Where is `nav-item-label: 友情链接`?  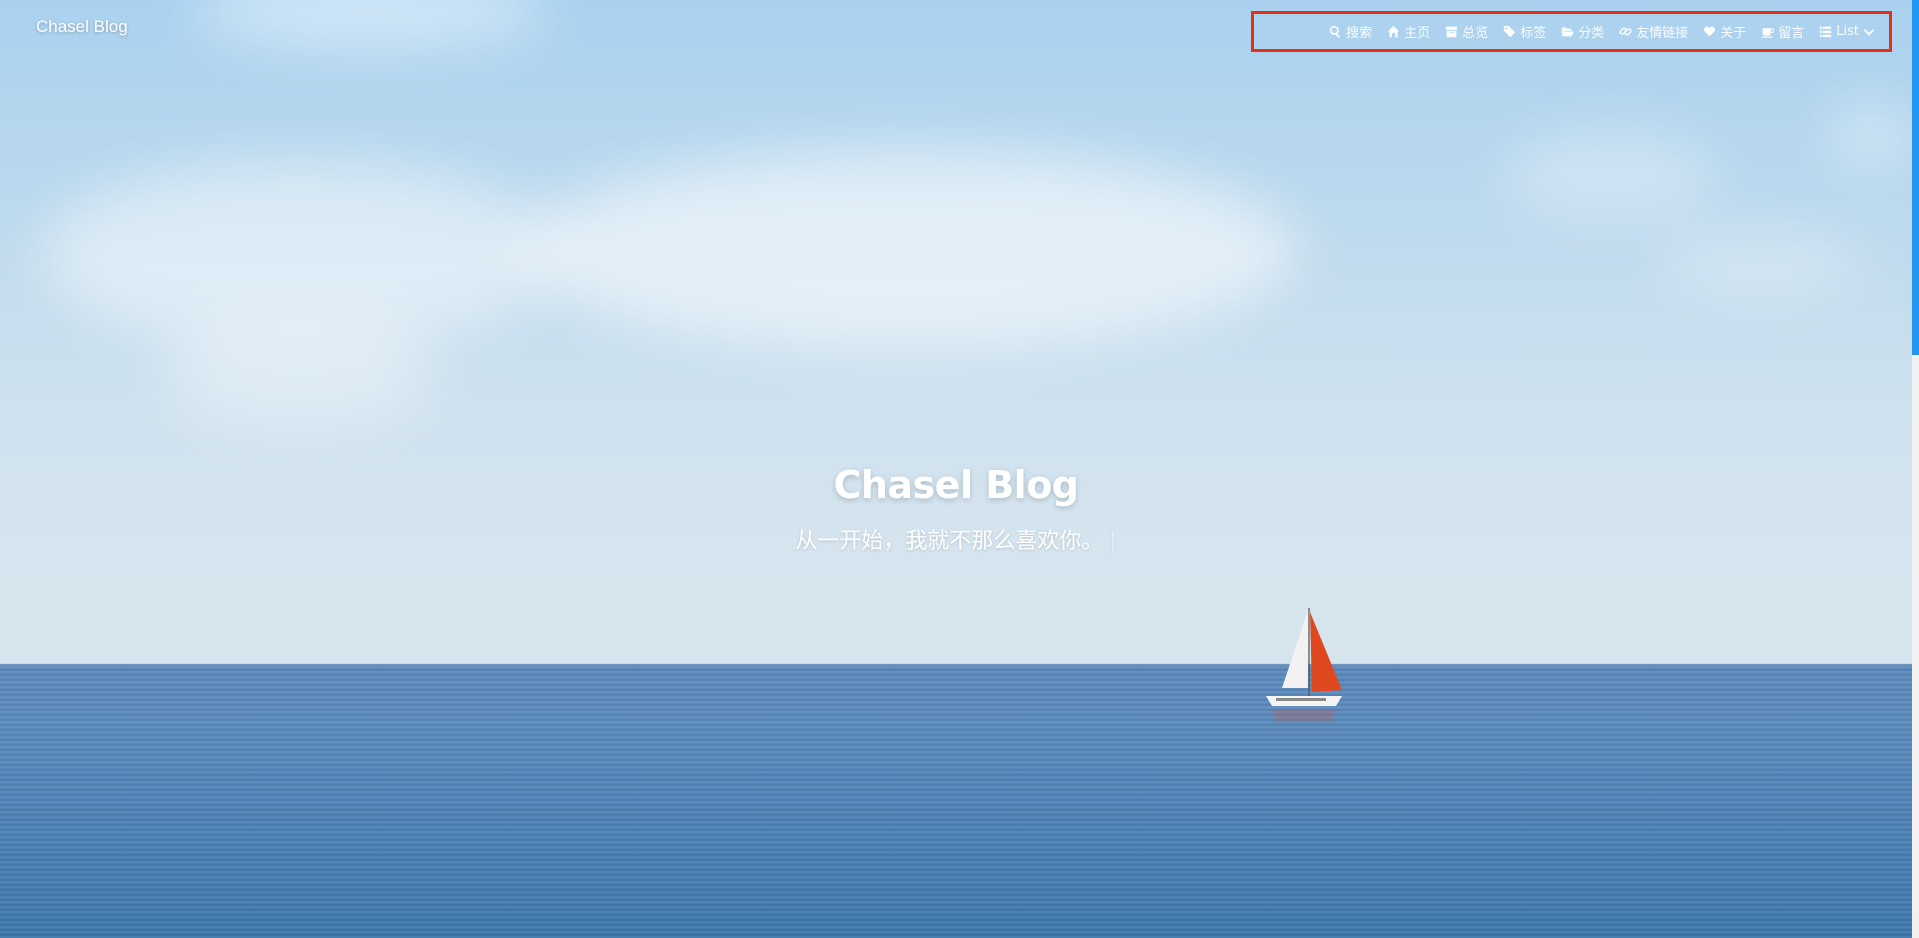
nav-item-label: 友情链接 is located at coordinates (1662, 33).